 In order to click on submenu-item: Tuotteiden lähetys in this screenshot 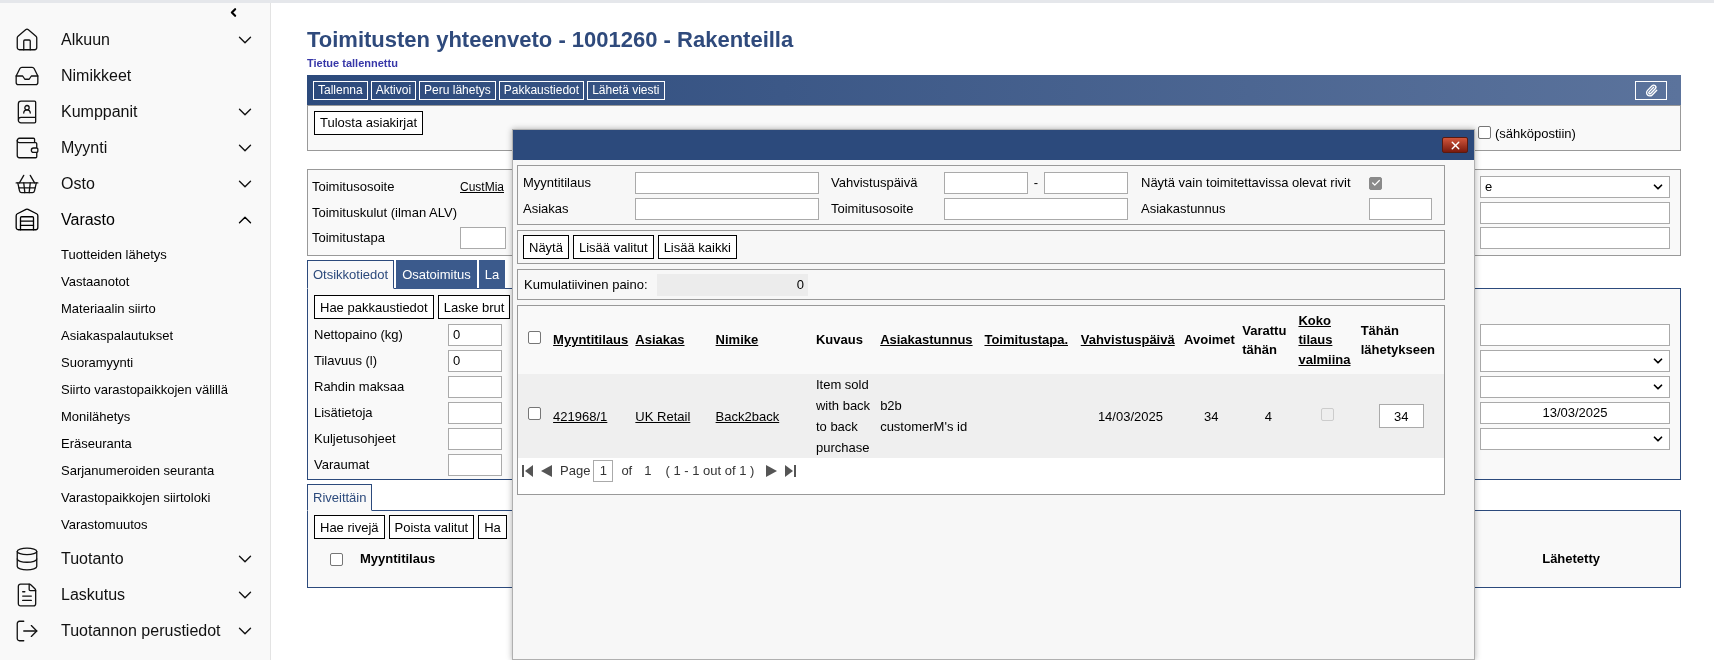, I will do `click(135, 254)`.